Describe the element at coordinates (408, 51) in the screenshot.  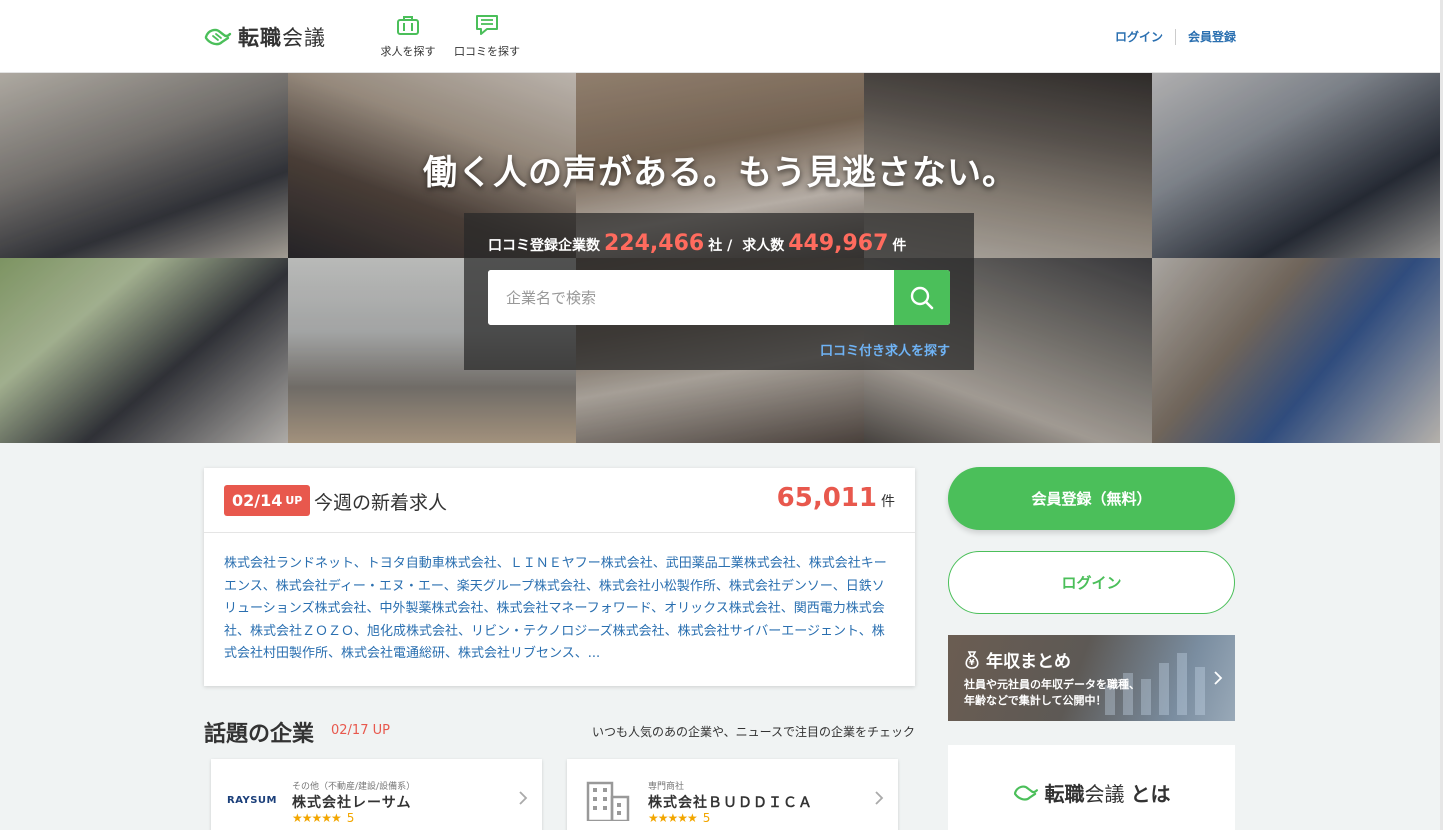
I see `nav-find-jobs-label: 求人を探す` at that location.